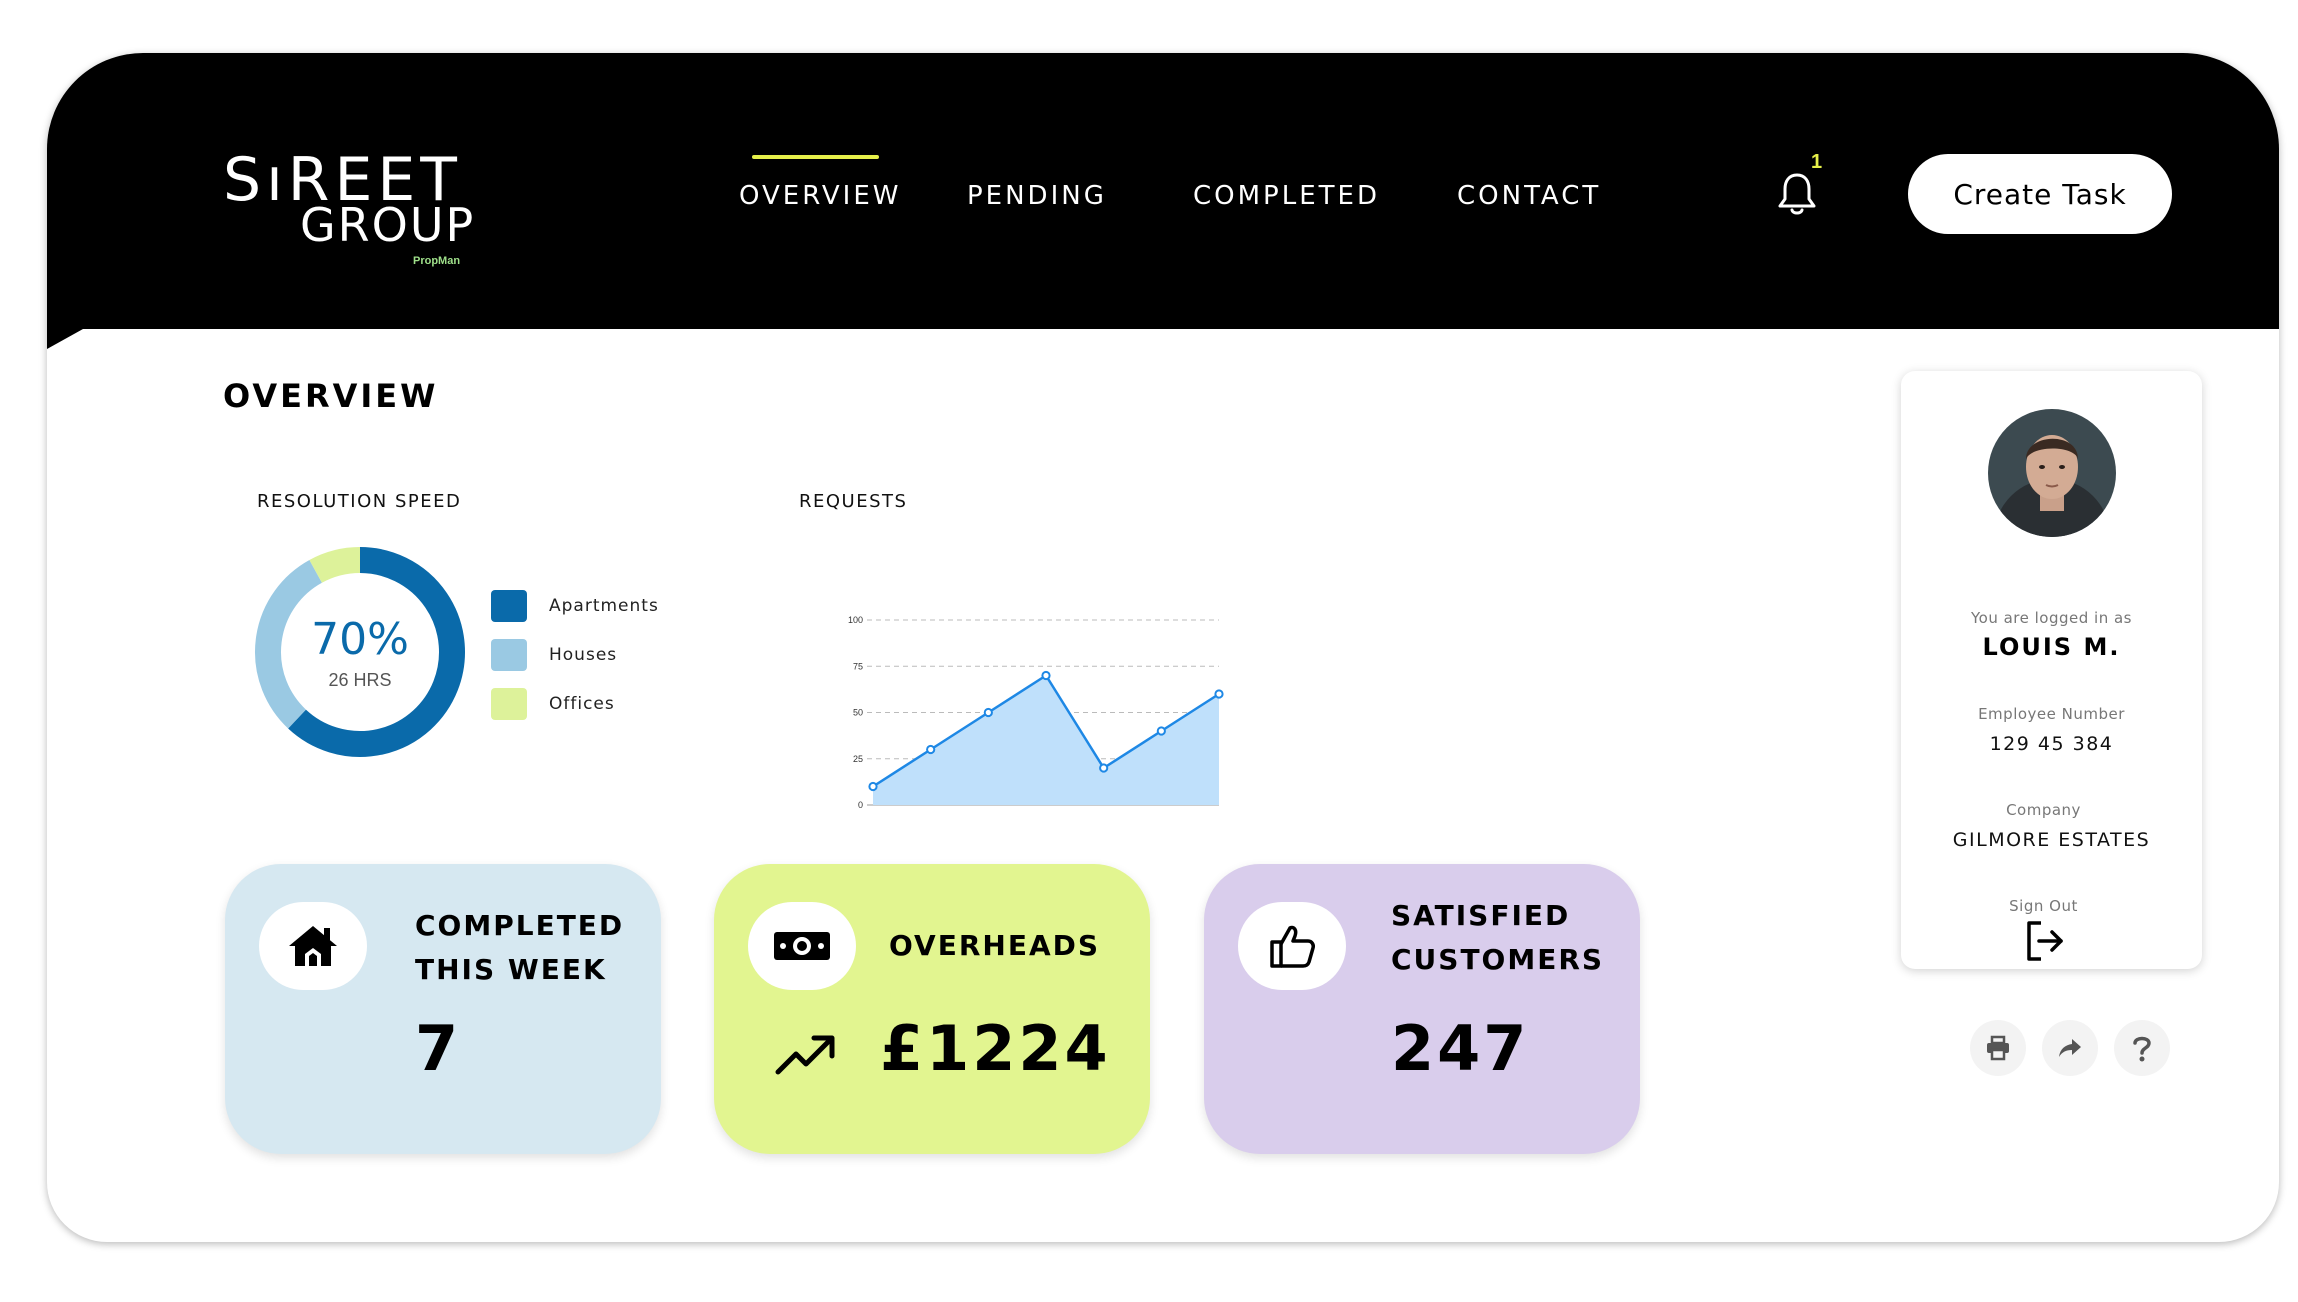 Image resolution: width=2298 pixels, height=1302 pixels. I want to click on legend-label-offices: Offices, so click(582, 704).